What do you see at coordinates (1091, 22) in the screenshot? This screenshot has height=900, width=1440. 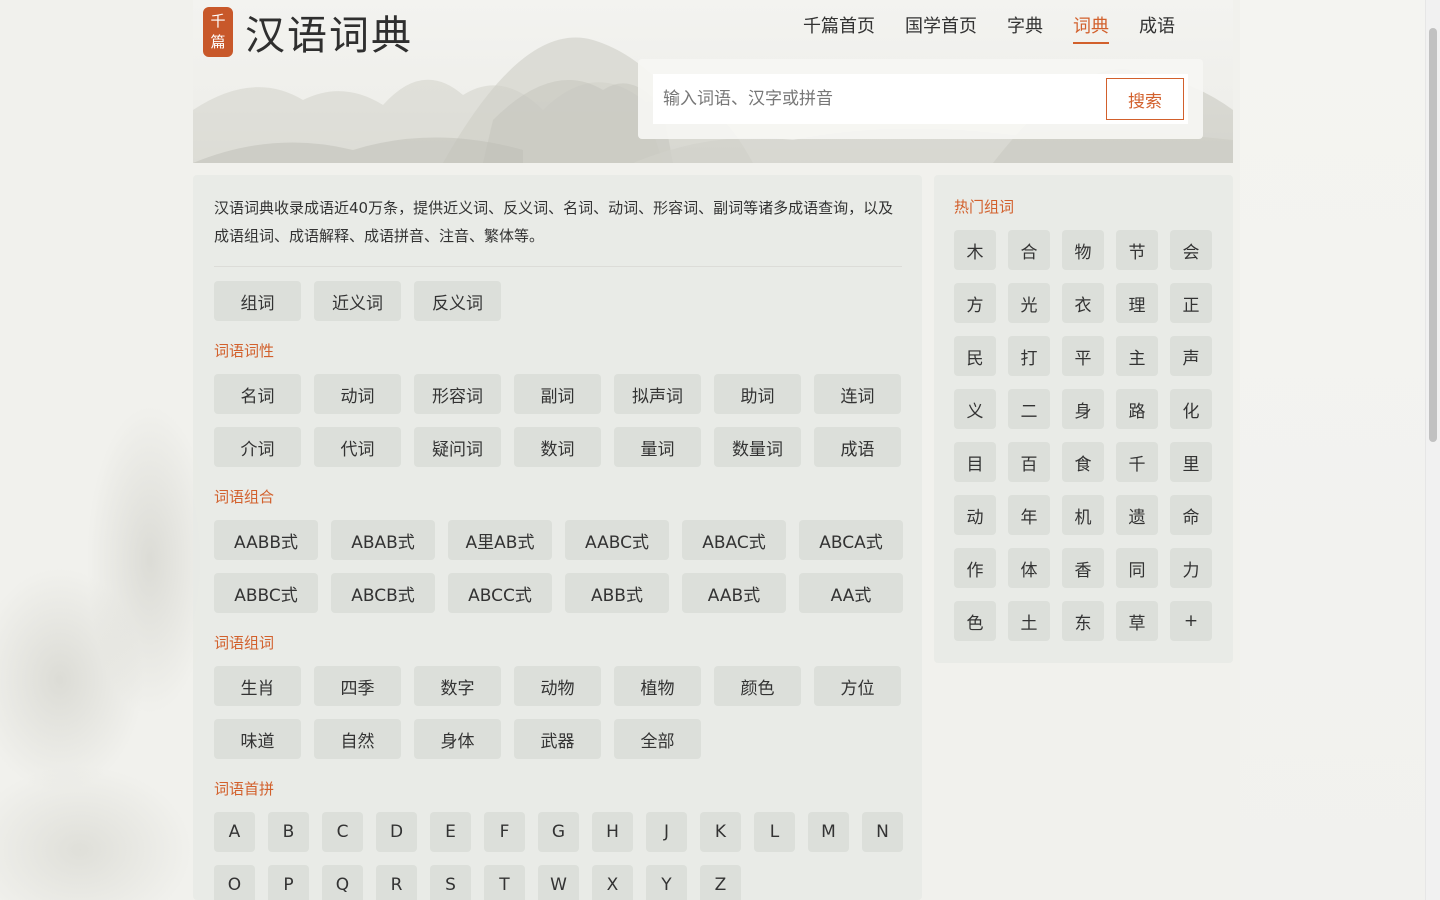 I see `nav-item-cidian: 词典` at bounding box center [1091, 22].